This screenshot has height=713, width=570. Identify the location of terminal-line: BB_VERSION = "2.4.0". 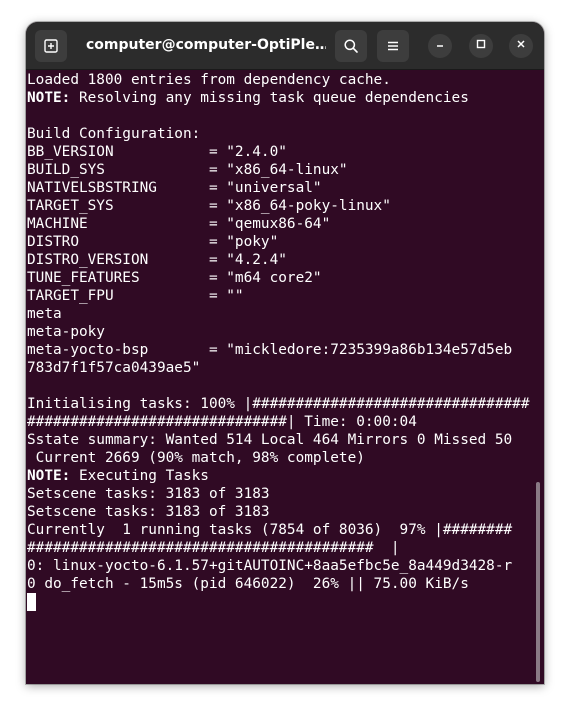
(157, 152).